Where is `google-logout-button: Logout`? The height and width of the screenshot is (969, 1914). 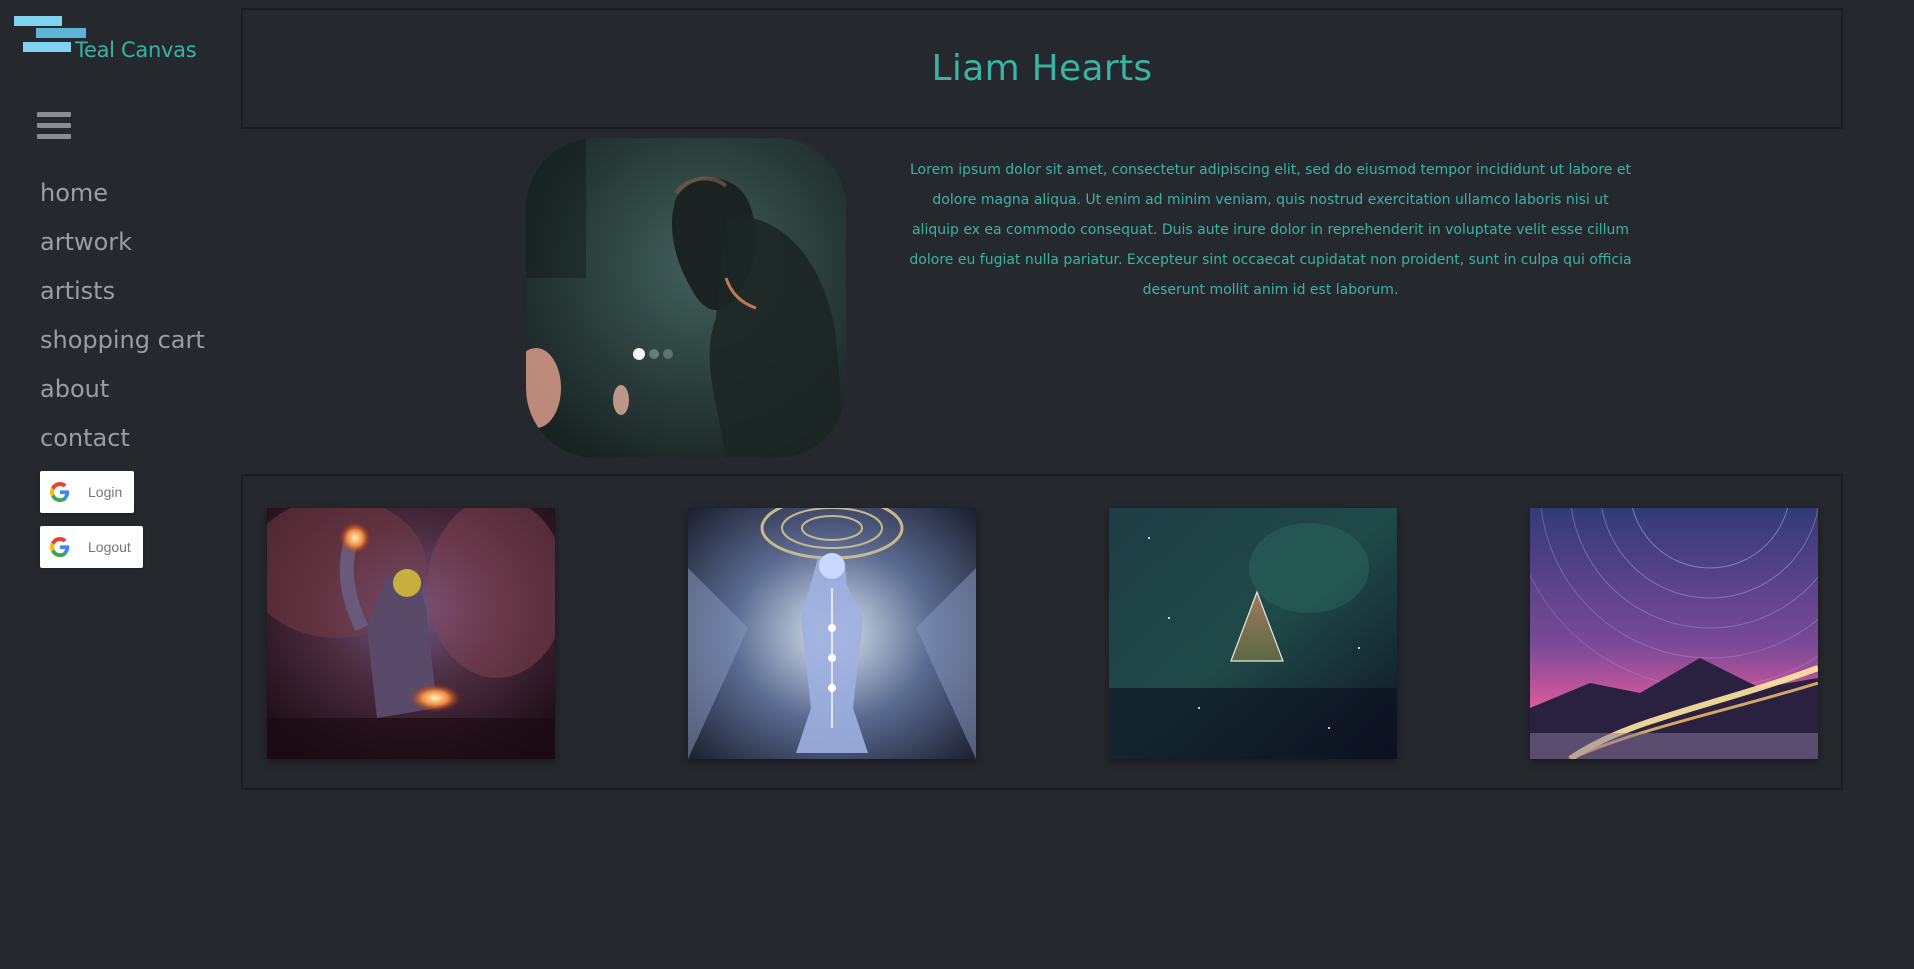
google-logout-button: Logout is located at coordinates (91, 547).